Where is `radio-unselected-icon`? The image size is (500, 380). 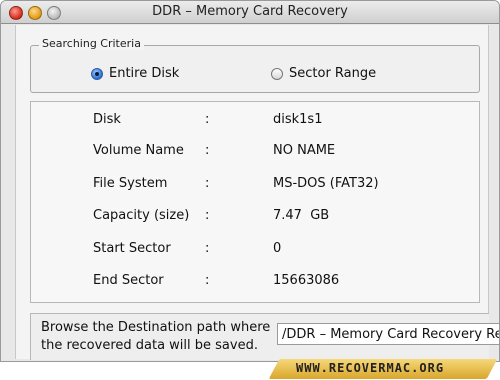 radio-unselected-icon is located at coordinates (277, 73).